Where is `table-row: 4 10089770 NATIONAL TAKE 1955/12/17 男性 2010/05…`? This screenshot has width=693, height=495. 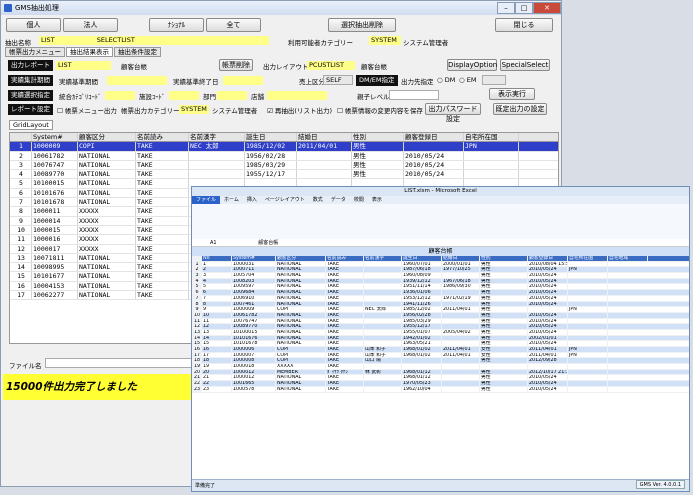
table-row: 4 10089770 NATIONAL TAKE 1955/12/17 男性 2010/05… is located at coordinates (284, 175).